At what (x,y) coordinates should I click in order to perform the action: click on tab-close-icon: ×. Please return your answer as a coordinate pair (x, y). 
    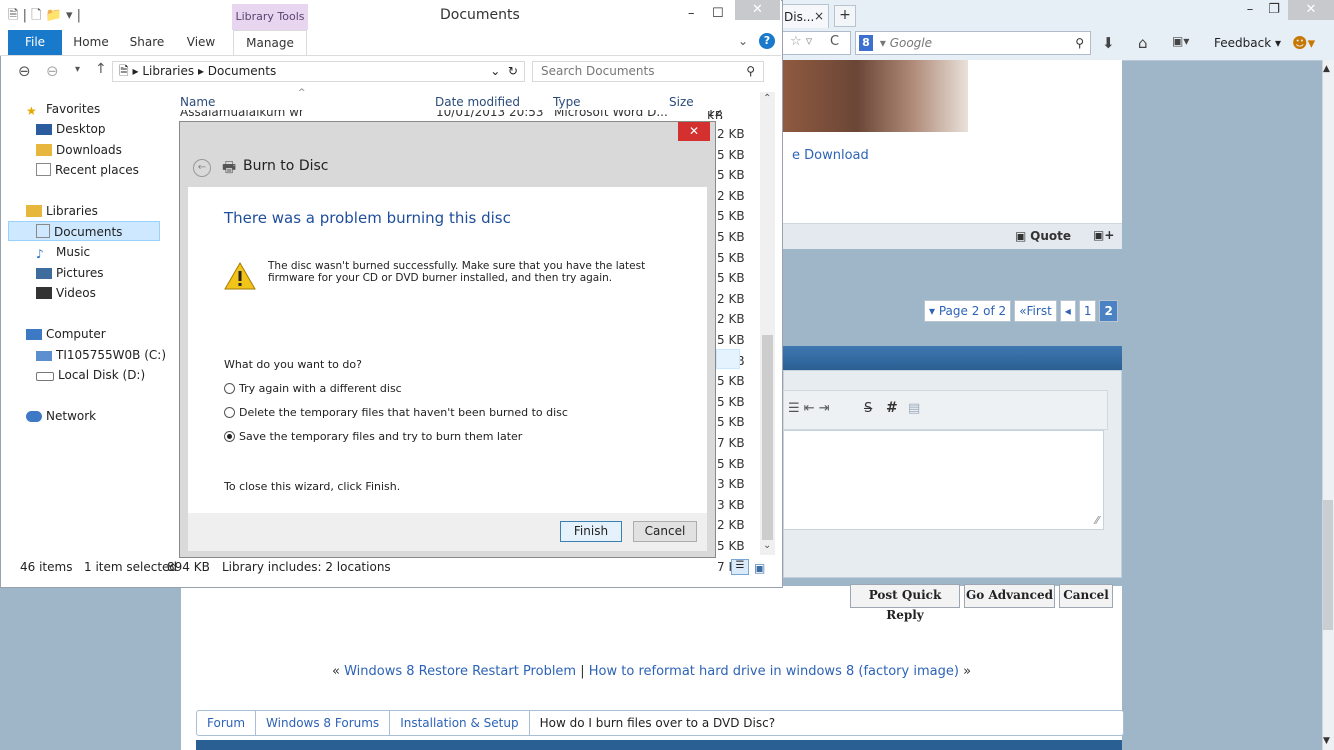
    Looking at the image, I should click on (819, 16).